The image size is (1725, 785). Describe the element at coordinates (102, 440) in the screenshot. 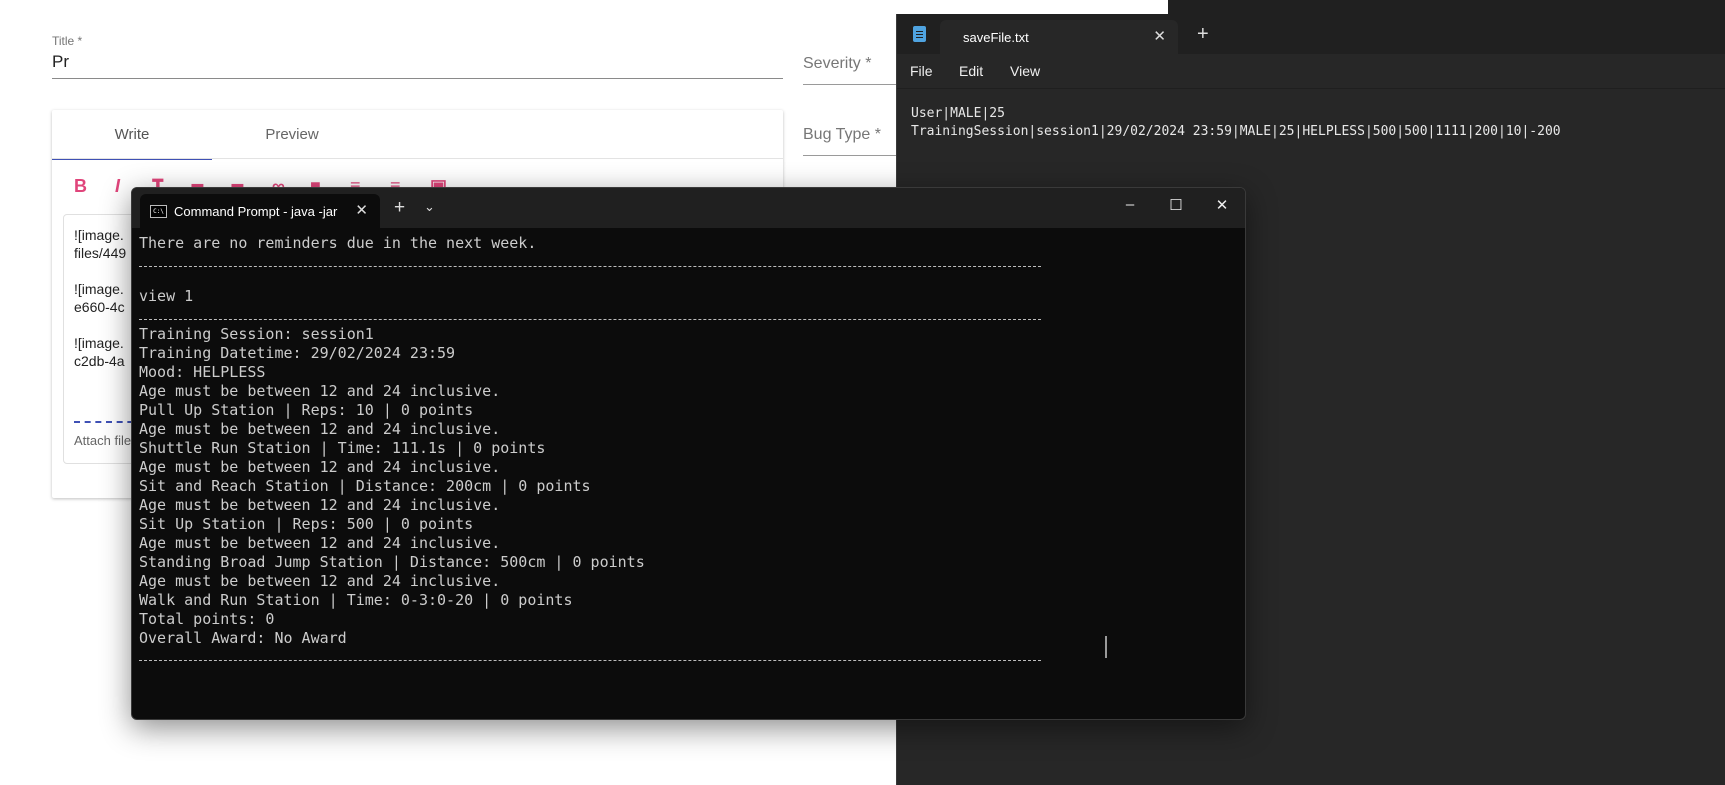

I see `attach-files-link: Attach file` at that location.